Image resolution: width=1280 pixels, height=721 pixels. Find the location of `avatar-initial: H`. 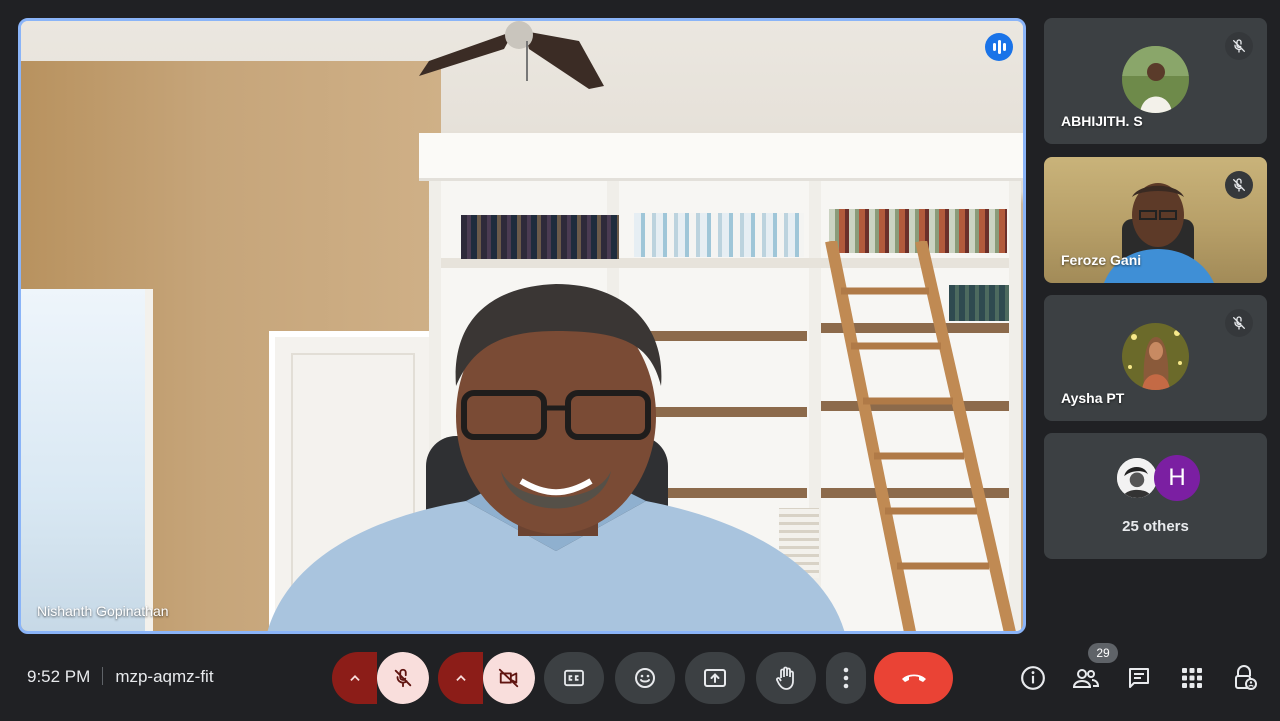

avatar-initial: H is located at coordinates (1177, 478).